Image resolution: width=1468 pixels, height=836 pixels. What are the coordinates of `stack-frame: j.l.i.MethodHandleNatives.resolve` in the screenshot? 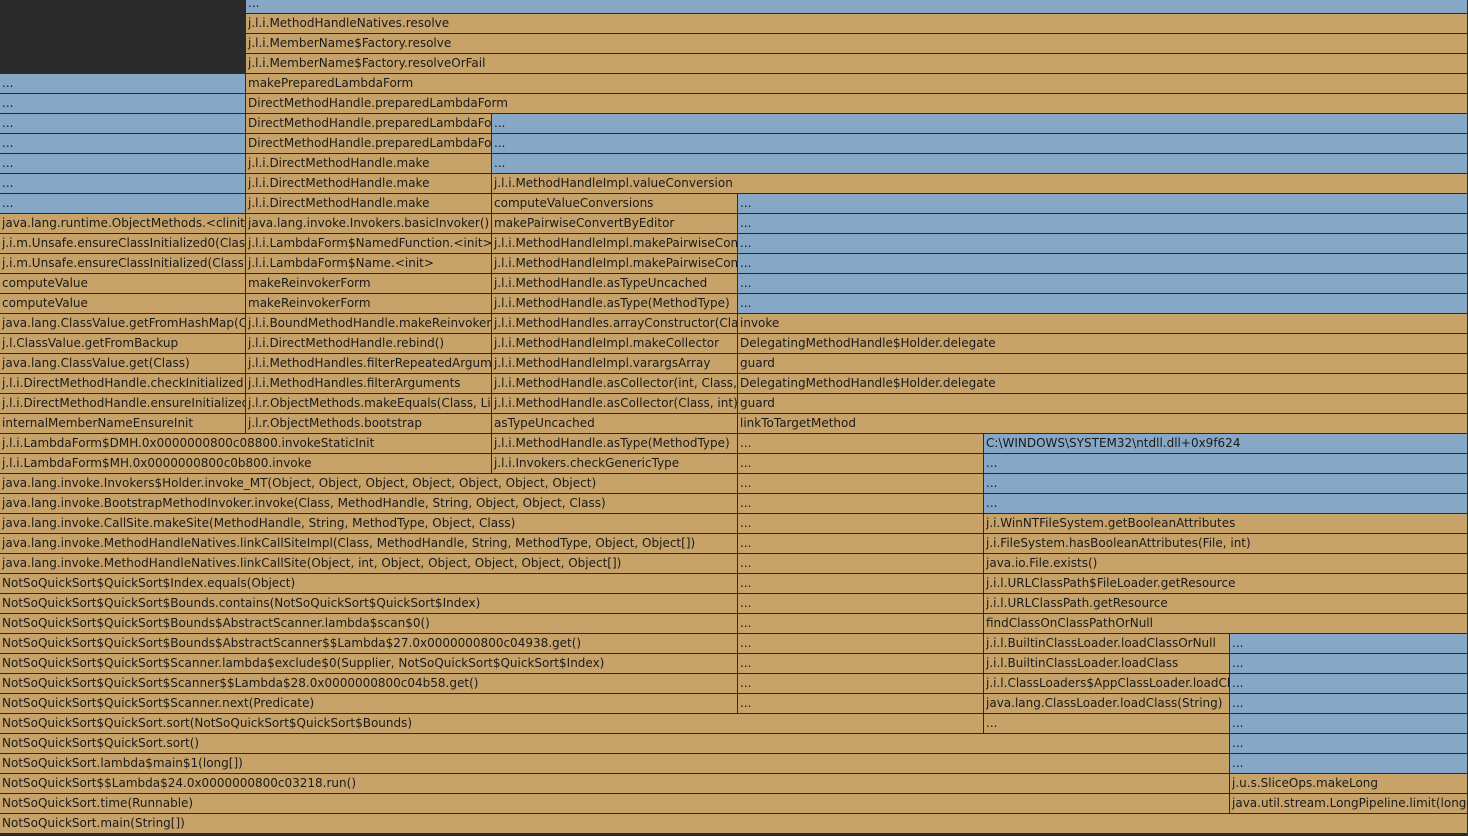 It's located at (857, 24).